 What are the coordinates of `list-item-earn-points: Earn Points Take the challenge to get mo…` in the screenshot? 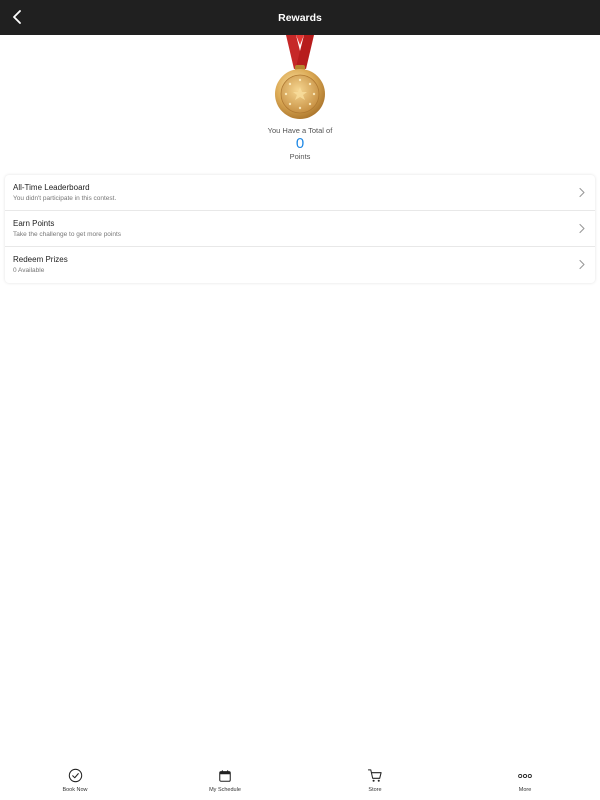 It's located at (300, 229).